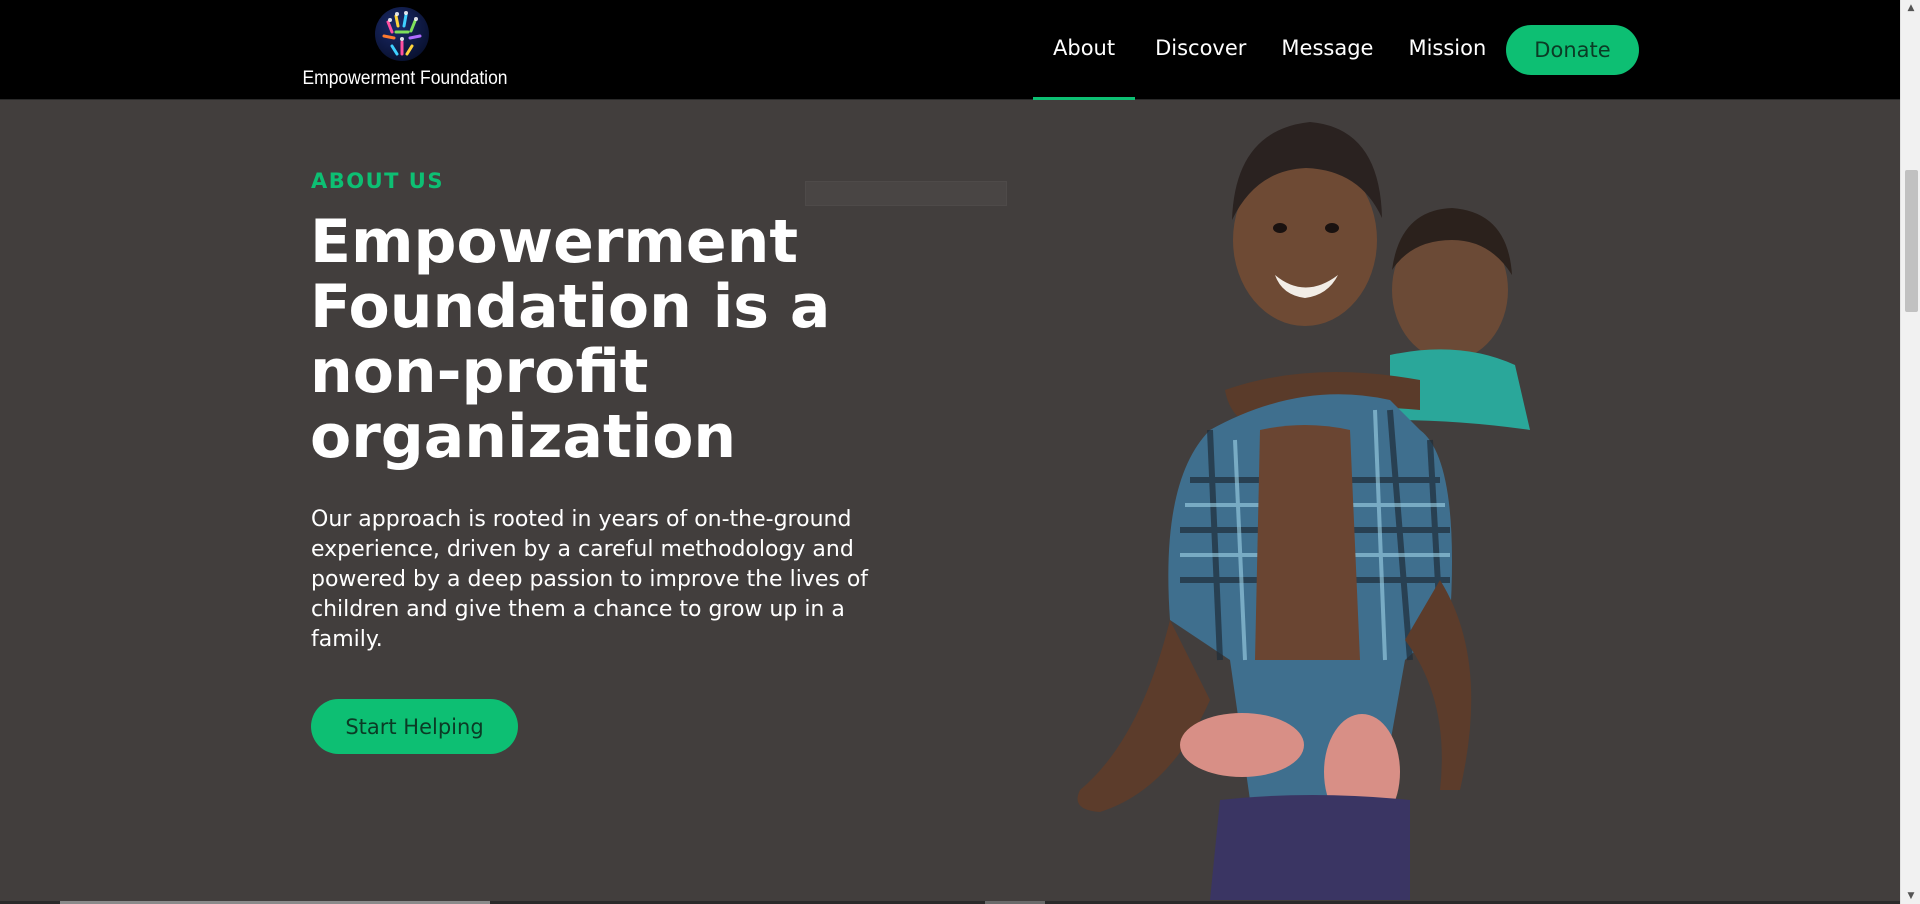  What do you see at coordinates (1910, 896) in the screenshot?
I see `chevron-down-icon: ▼` at bounding box center [1910, 896].